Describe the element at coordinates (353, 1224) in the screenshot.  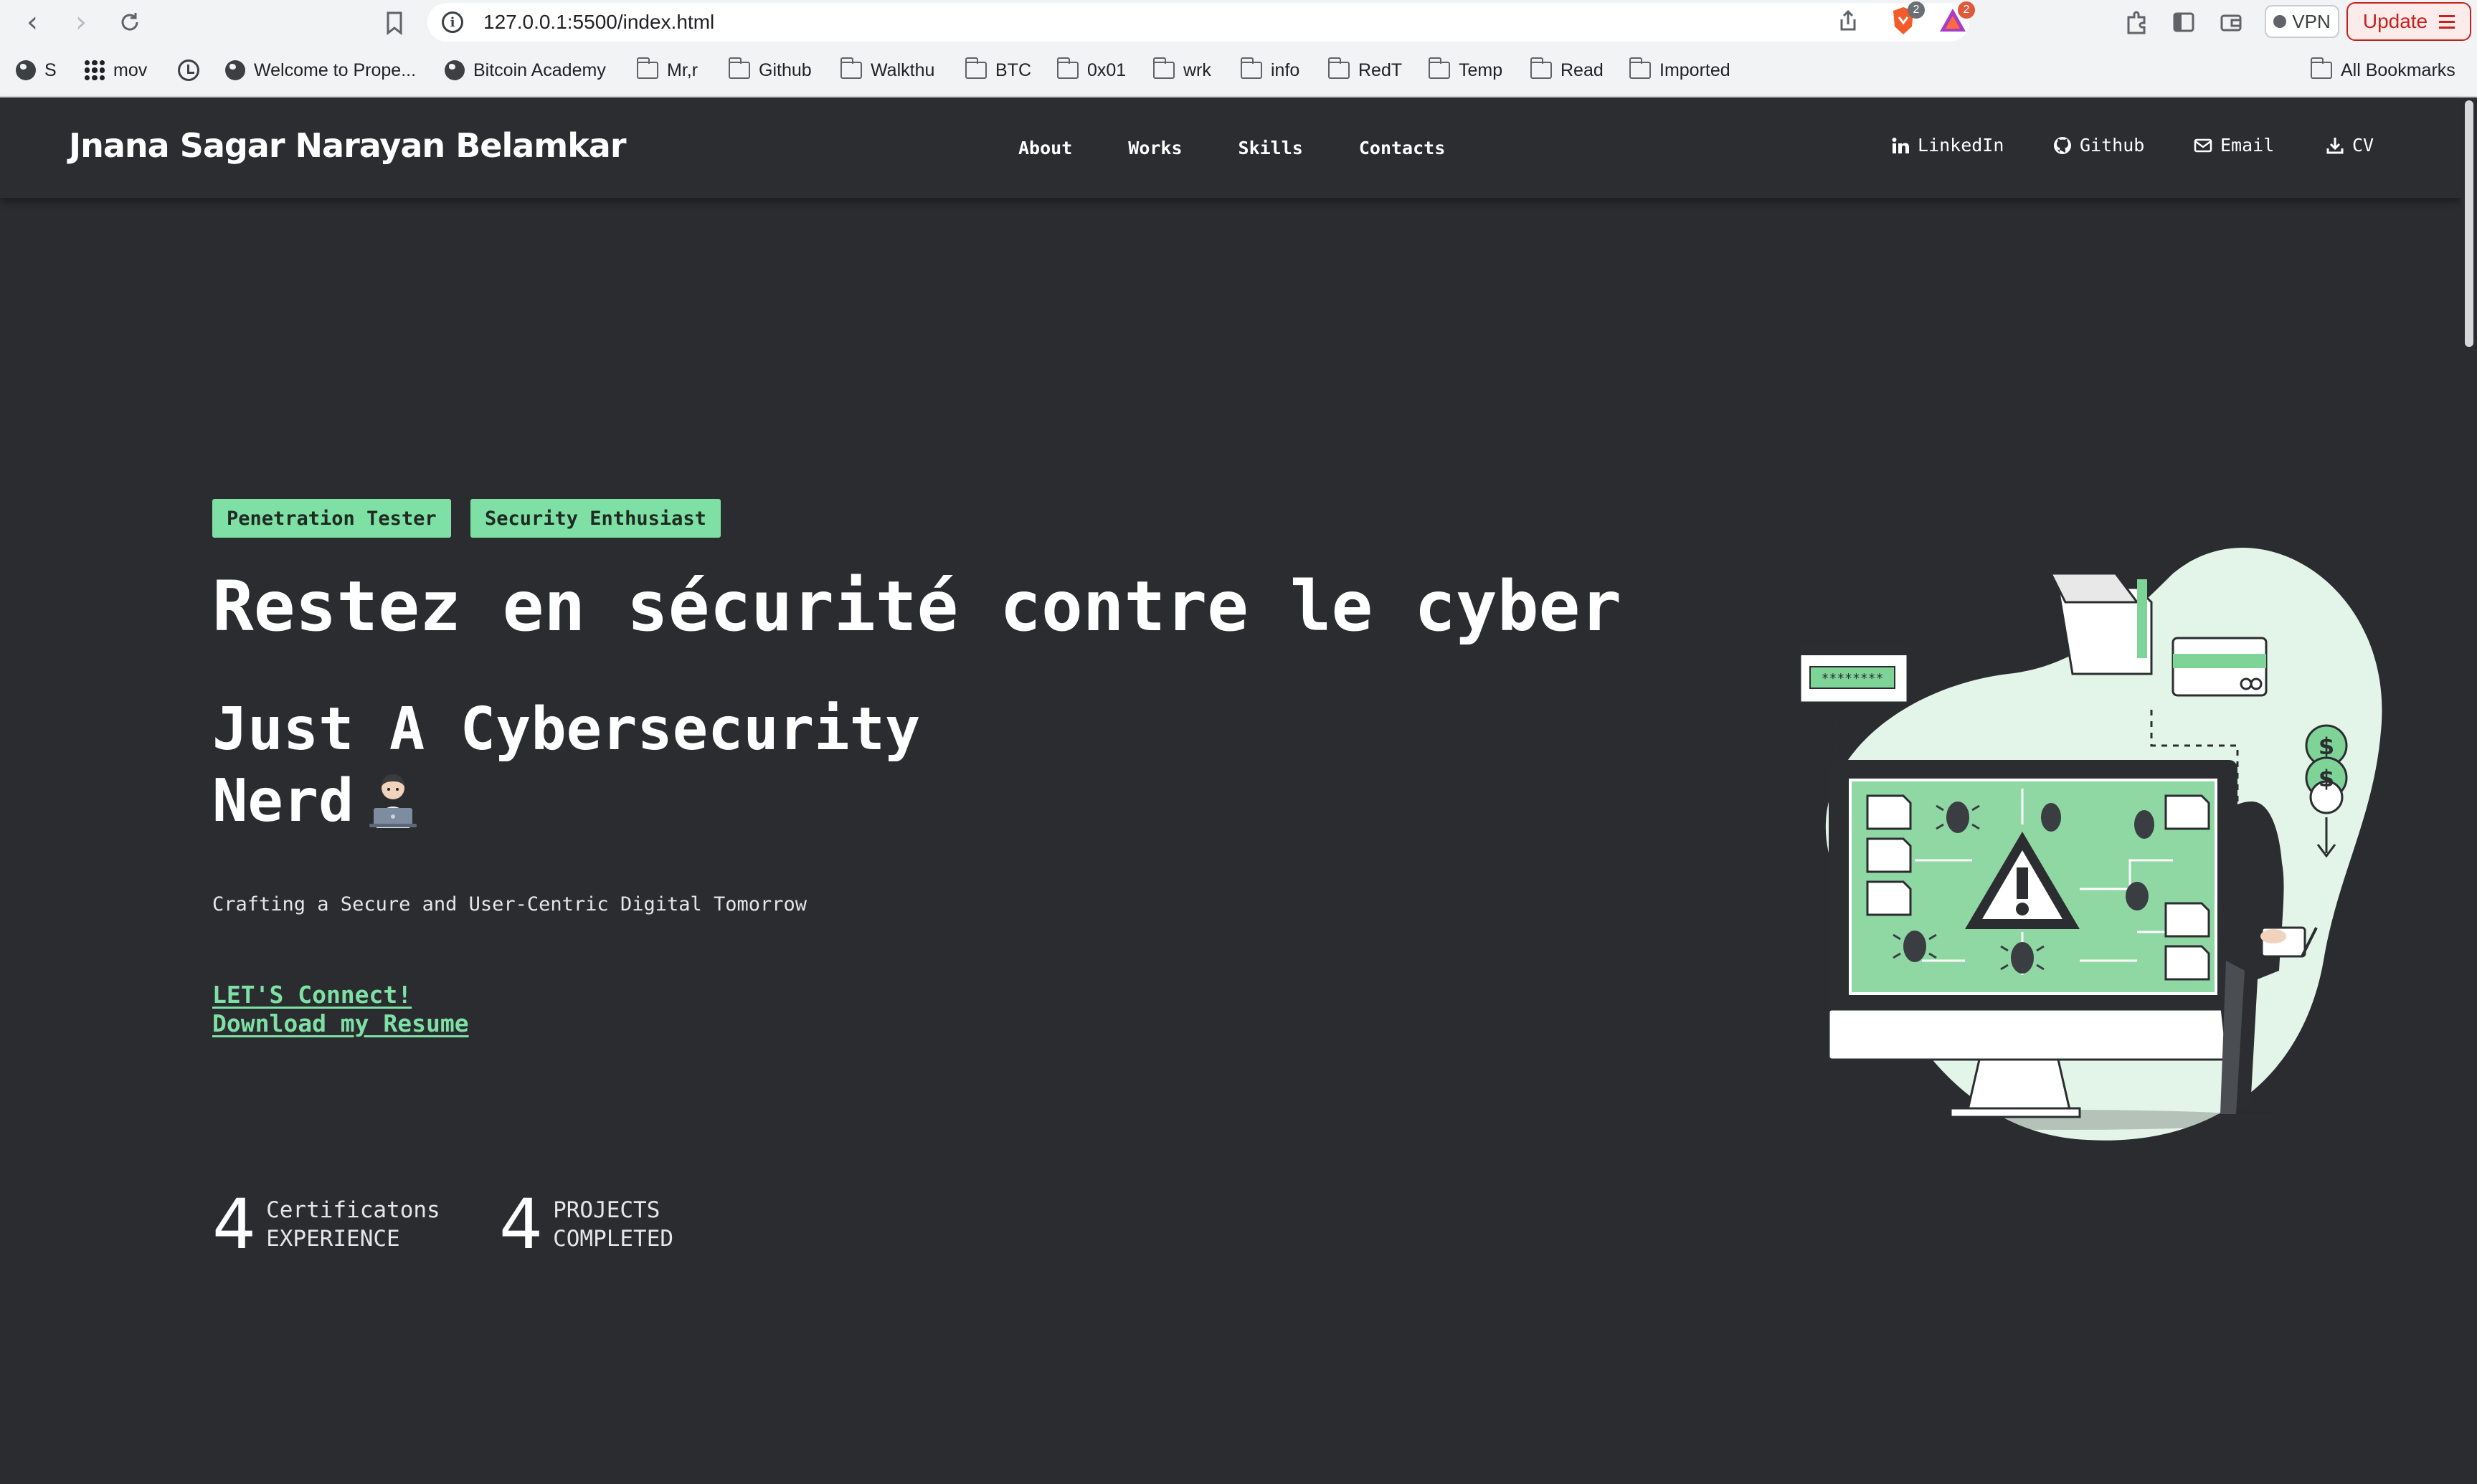
I see `stat-label: Certificatons EXPERIENCE` at that location.